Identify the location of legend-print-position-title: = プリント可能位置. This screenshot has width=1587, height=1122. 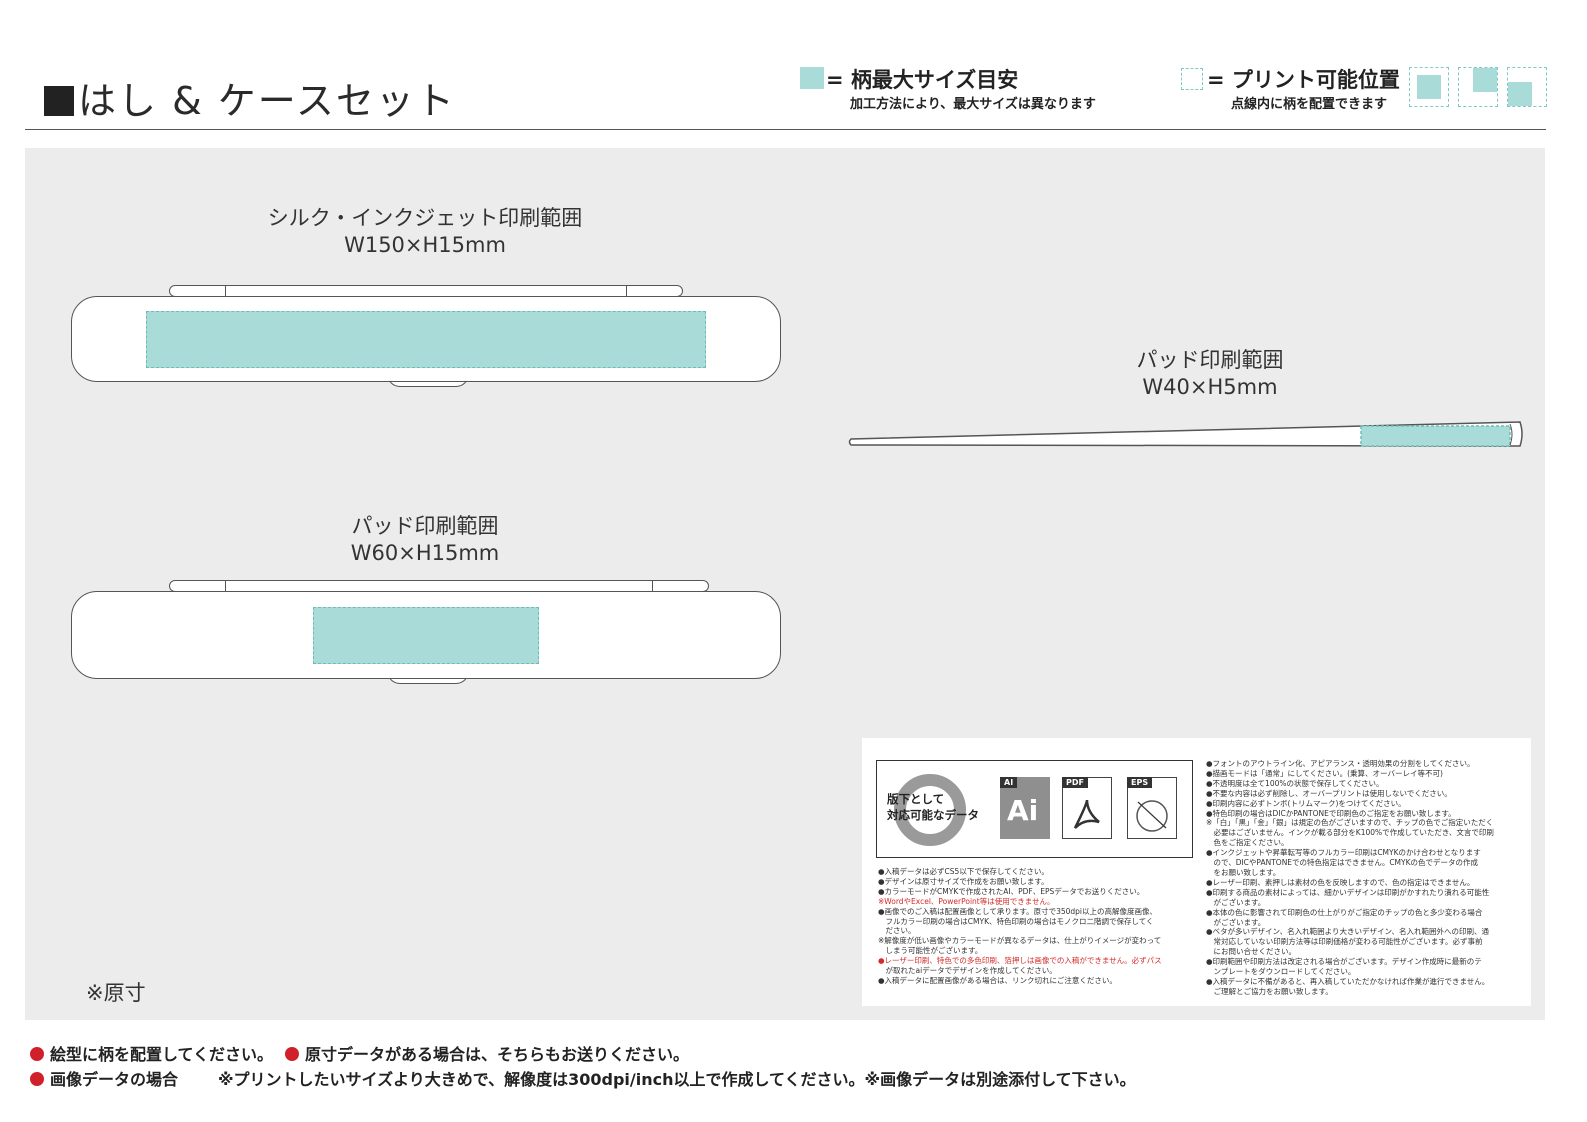
(1303, 80).